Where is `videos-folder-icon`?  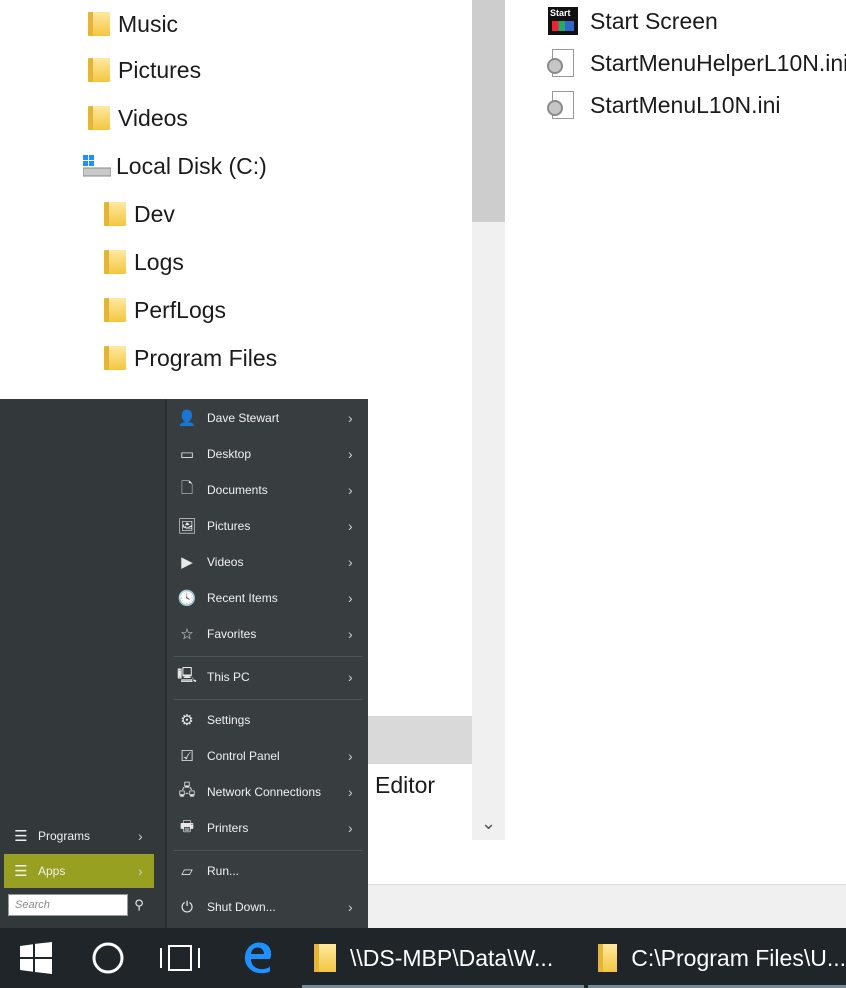
videos-folder-icon is located at coordinates (99, 118).